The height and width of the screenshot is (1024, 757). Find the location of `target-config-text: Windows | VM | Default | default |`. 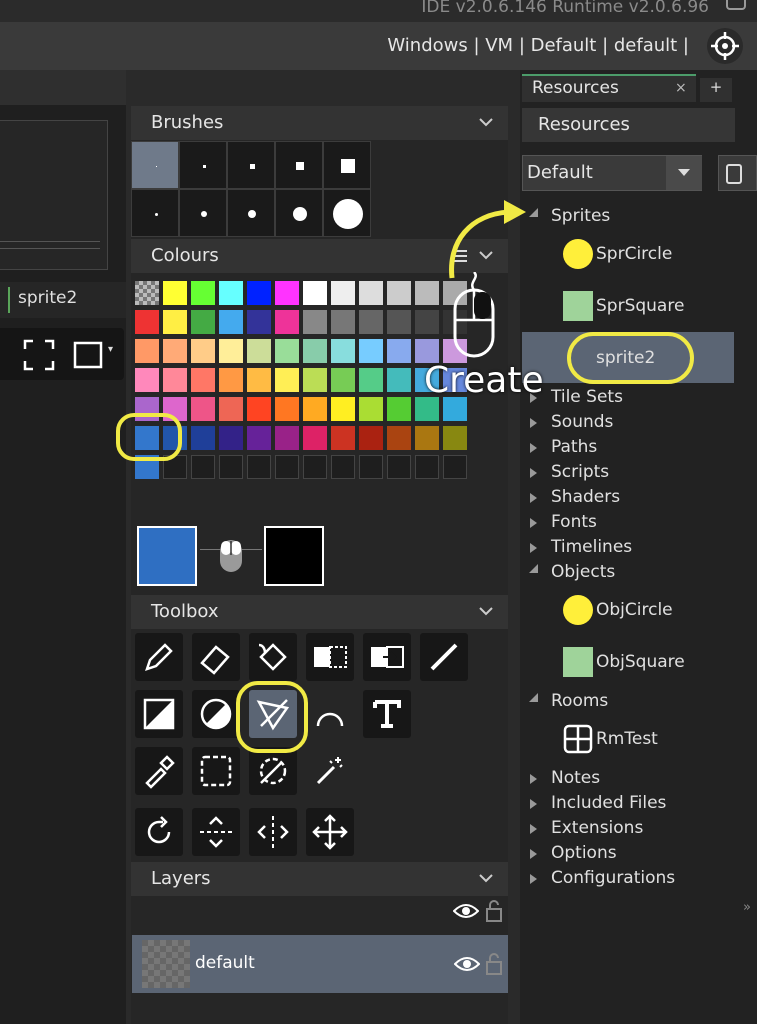

target-config-text: Windows | VM | Default | default | is located at coordinates (538, 45).